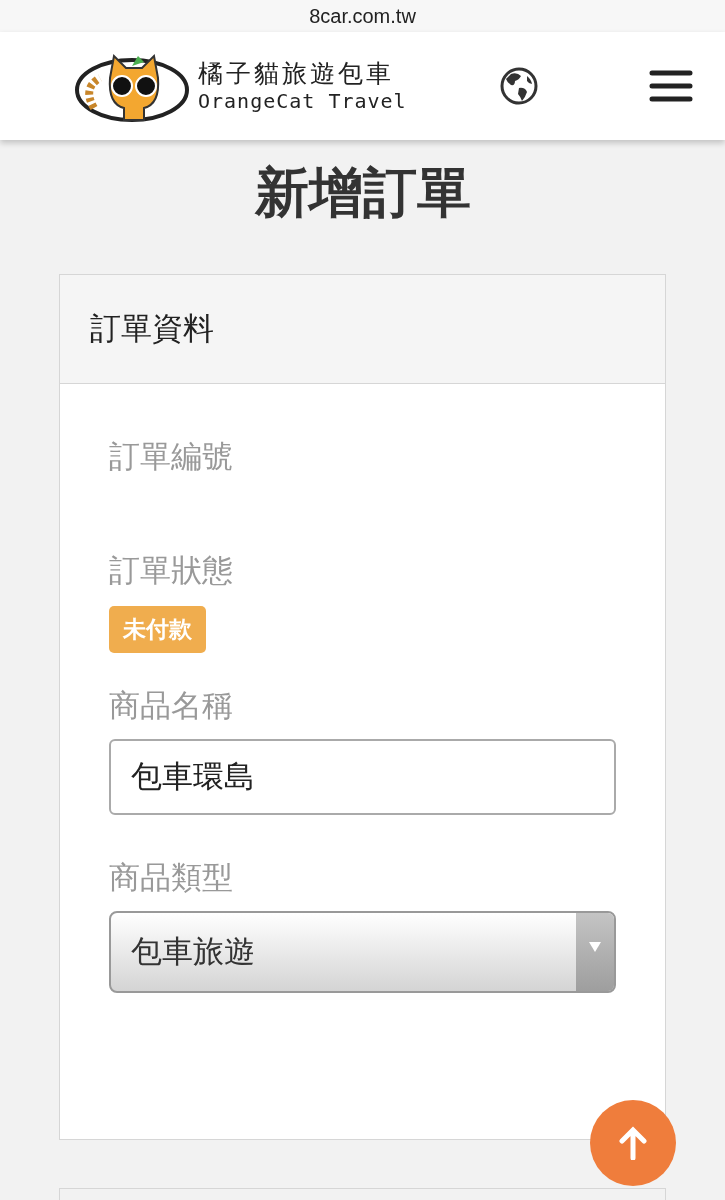 Image resolution: width=725 pixels, height=1200 pixels. Describe the element at coordinates (633, 1143) in the screenshot. I see `arrow-up-icon` at that location.